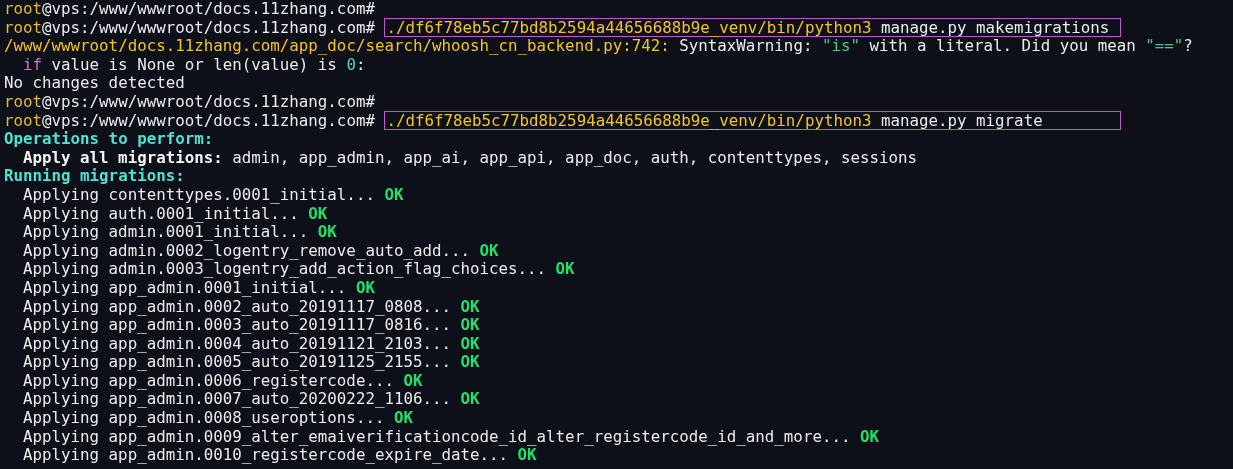  Describe the element at coordinates (1002, 46) in the screenshot. I see `output-text: with a literal. Did you mean` at that location.